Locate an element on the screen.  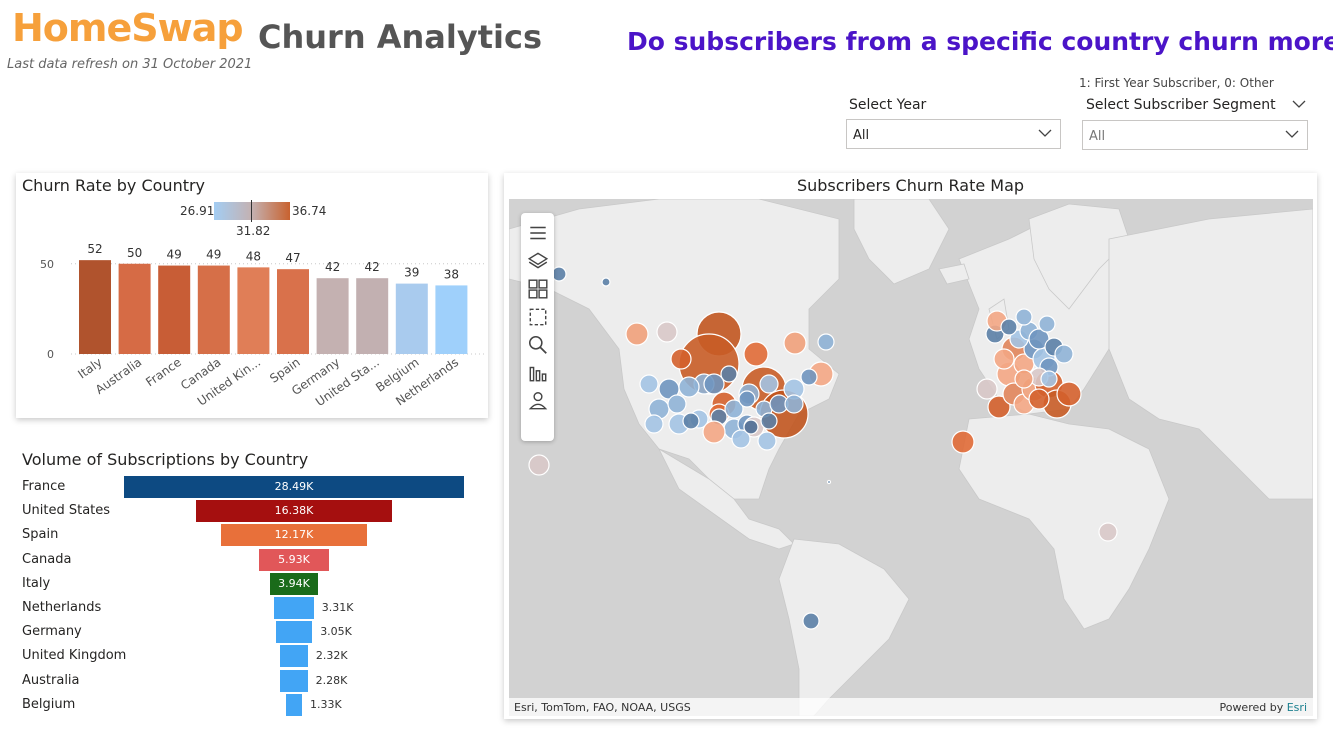
funnel-row: Germany 3.05K is located at coordinates (257, 632).